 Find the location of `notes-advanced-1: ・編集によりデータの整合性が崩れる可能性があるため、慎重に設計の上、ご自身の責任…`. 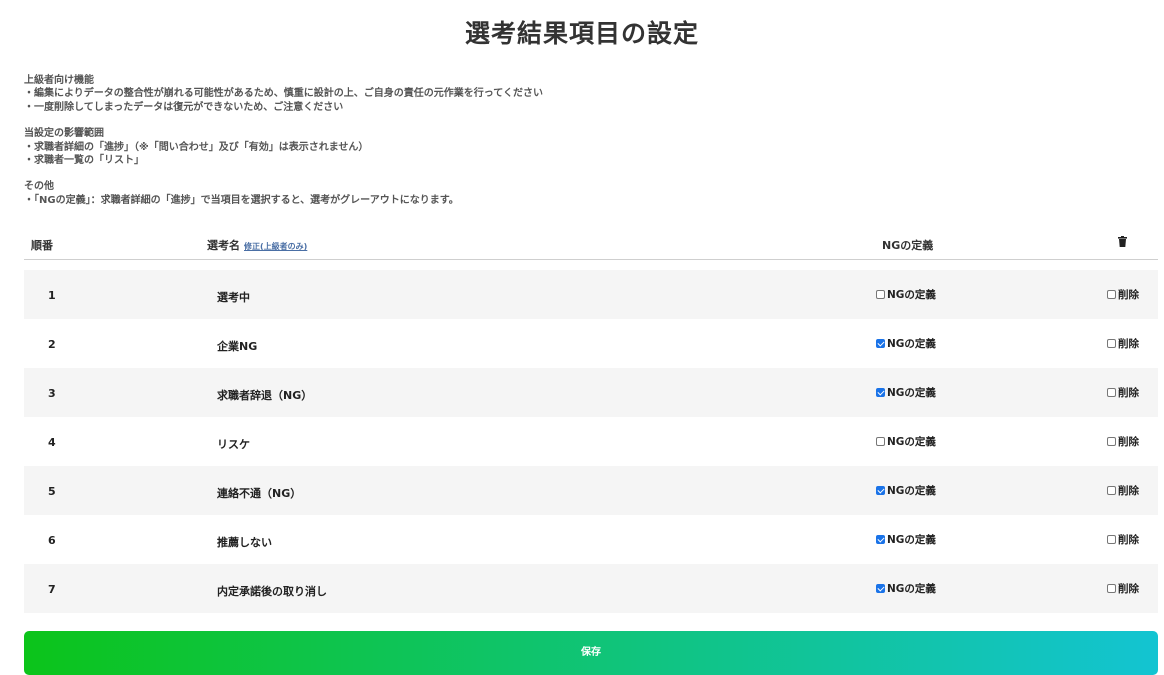

notes-advanced-1: ・編集によりデータの整合性が崩れる可能性があるため、慎重に設計の上、ご自身の責任… is located at coordinates (283, 94).